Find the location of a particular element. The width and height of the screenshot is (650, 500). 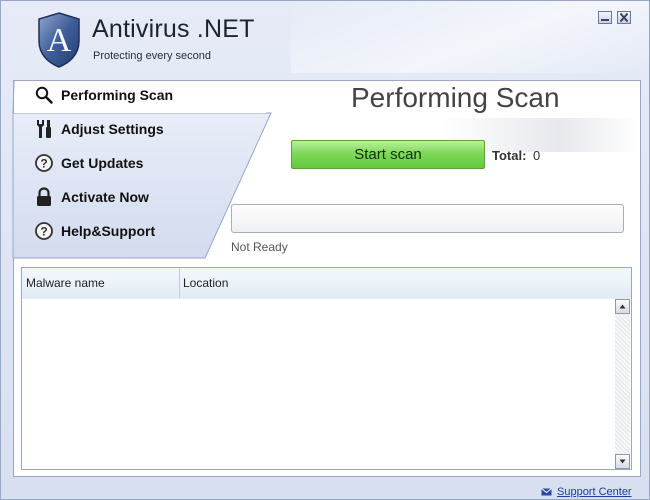

nav-item-activate-now: Activate Now is located at coordinates (92, 197).